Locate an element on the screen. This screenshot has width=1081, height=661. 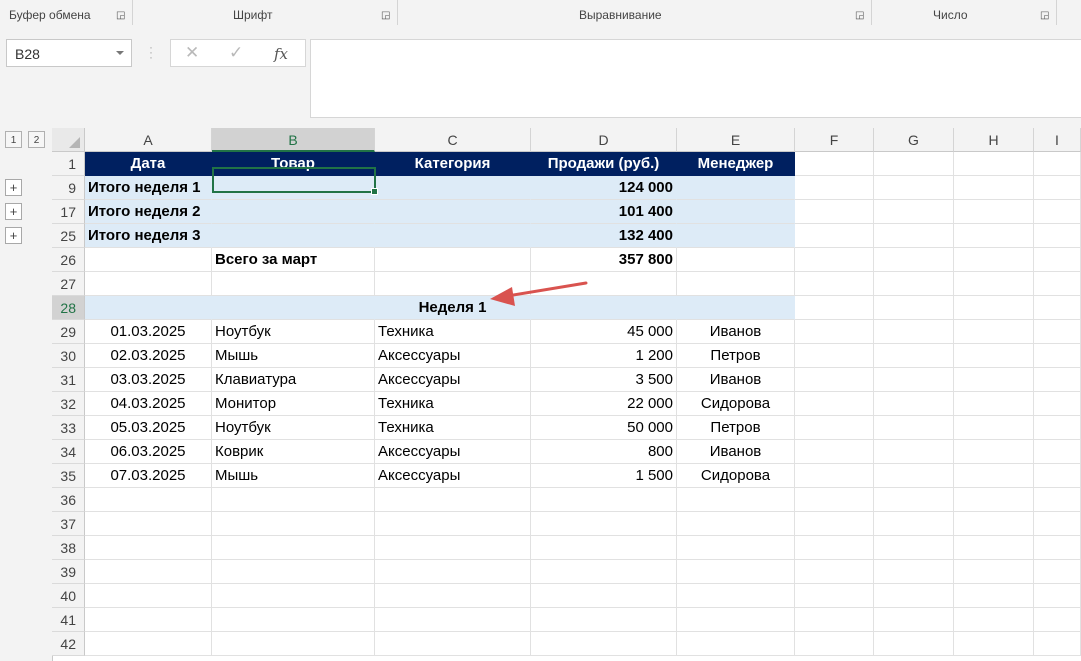
cell-g36 is located at coordinates (914, 500).